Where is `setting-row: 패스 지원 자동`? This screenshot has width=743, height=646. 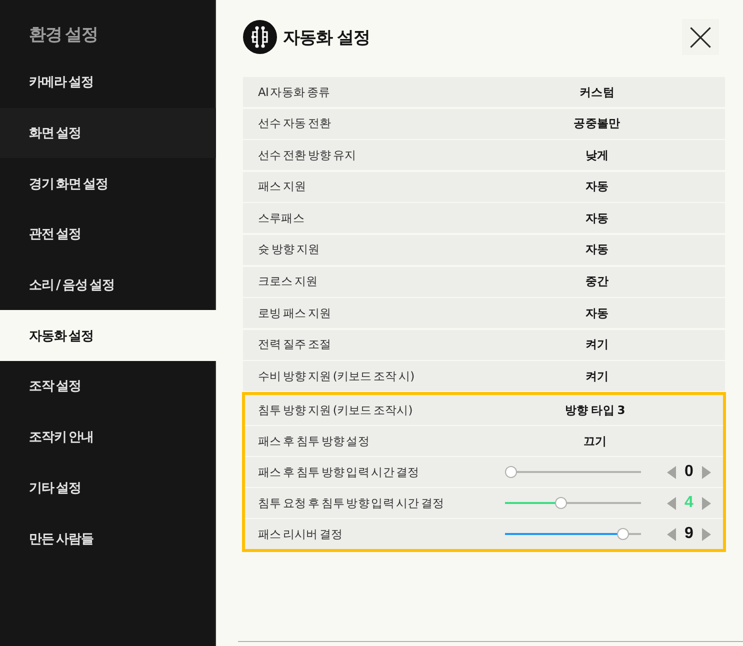
setting-row: 패스 지원 자동 is located at coordinates (484, 187).